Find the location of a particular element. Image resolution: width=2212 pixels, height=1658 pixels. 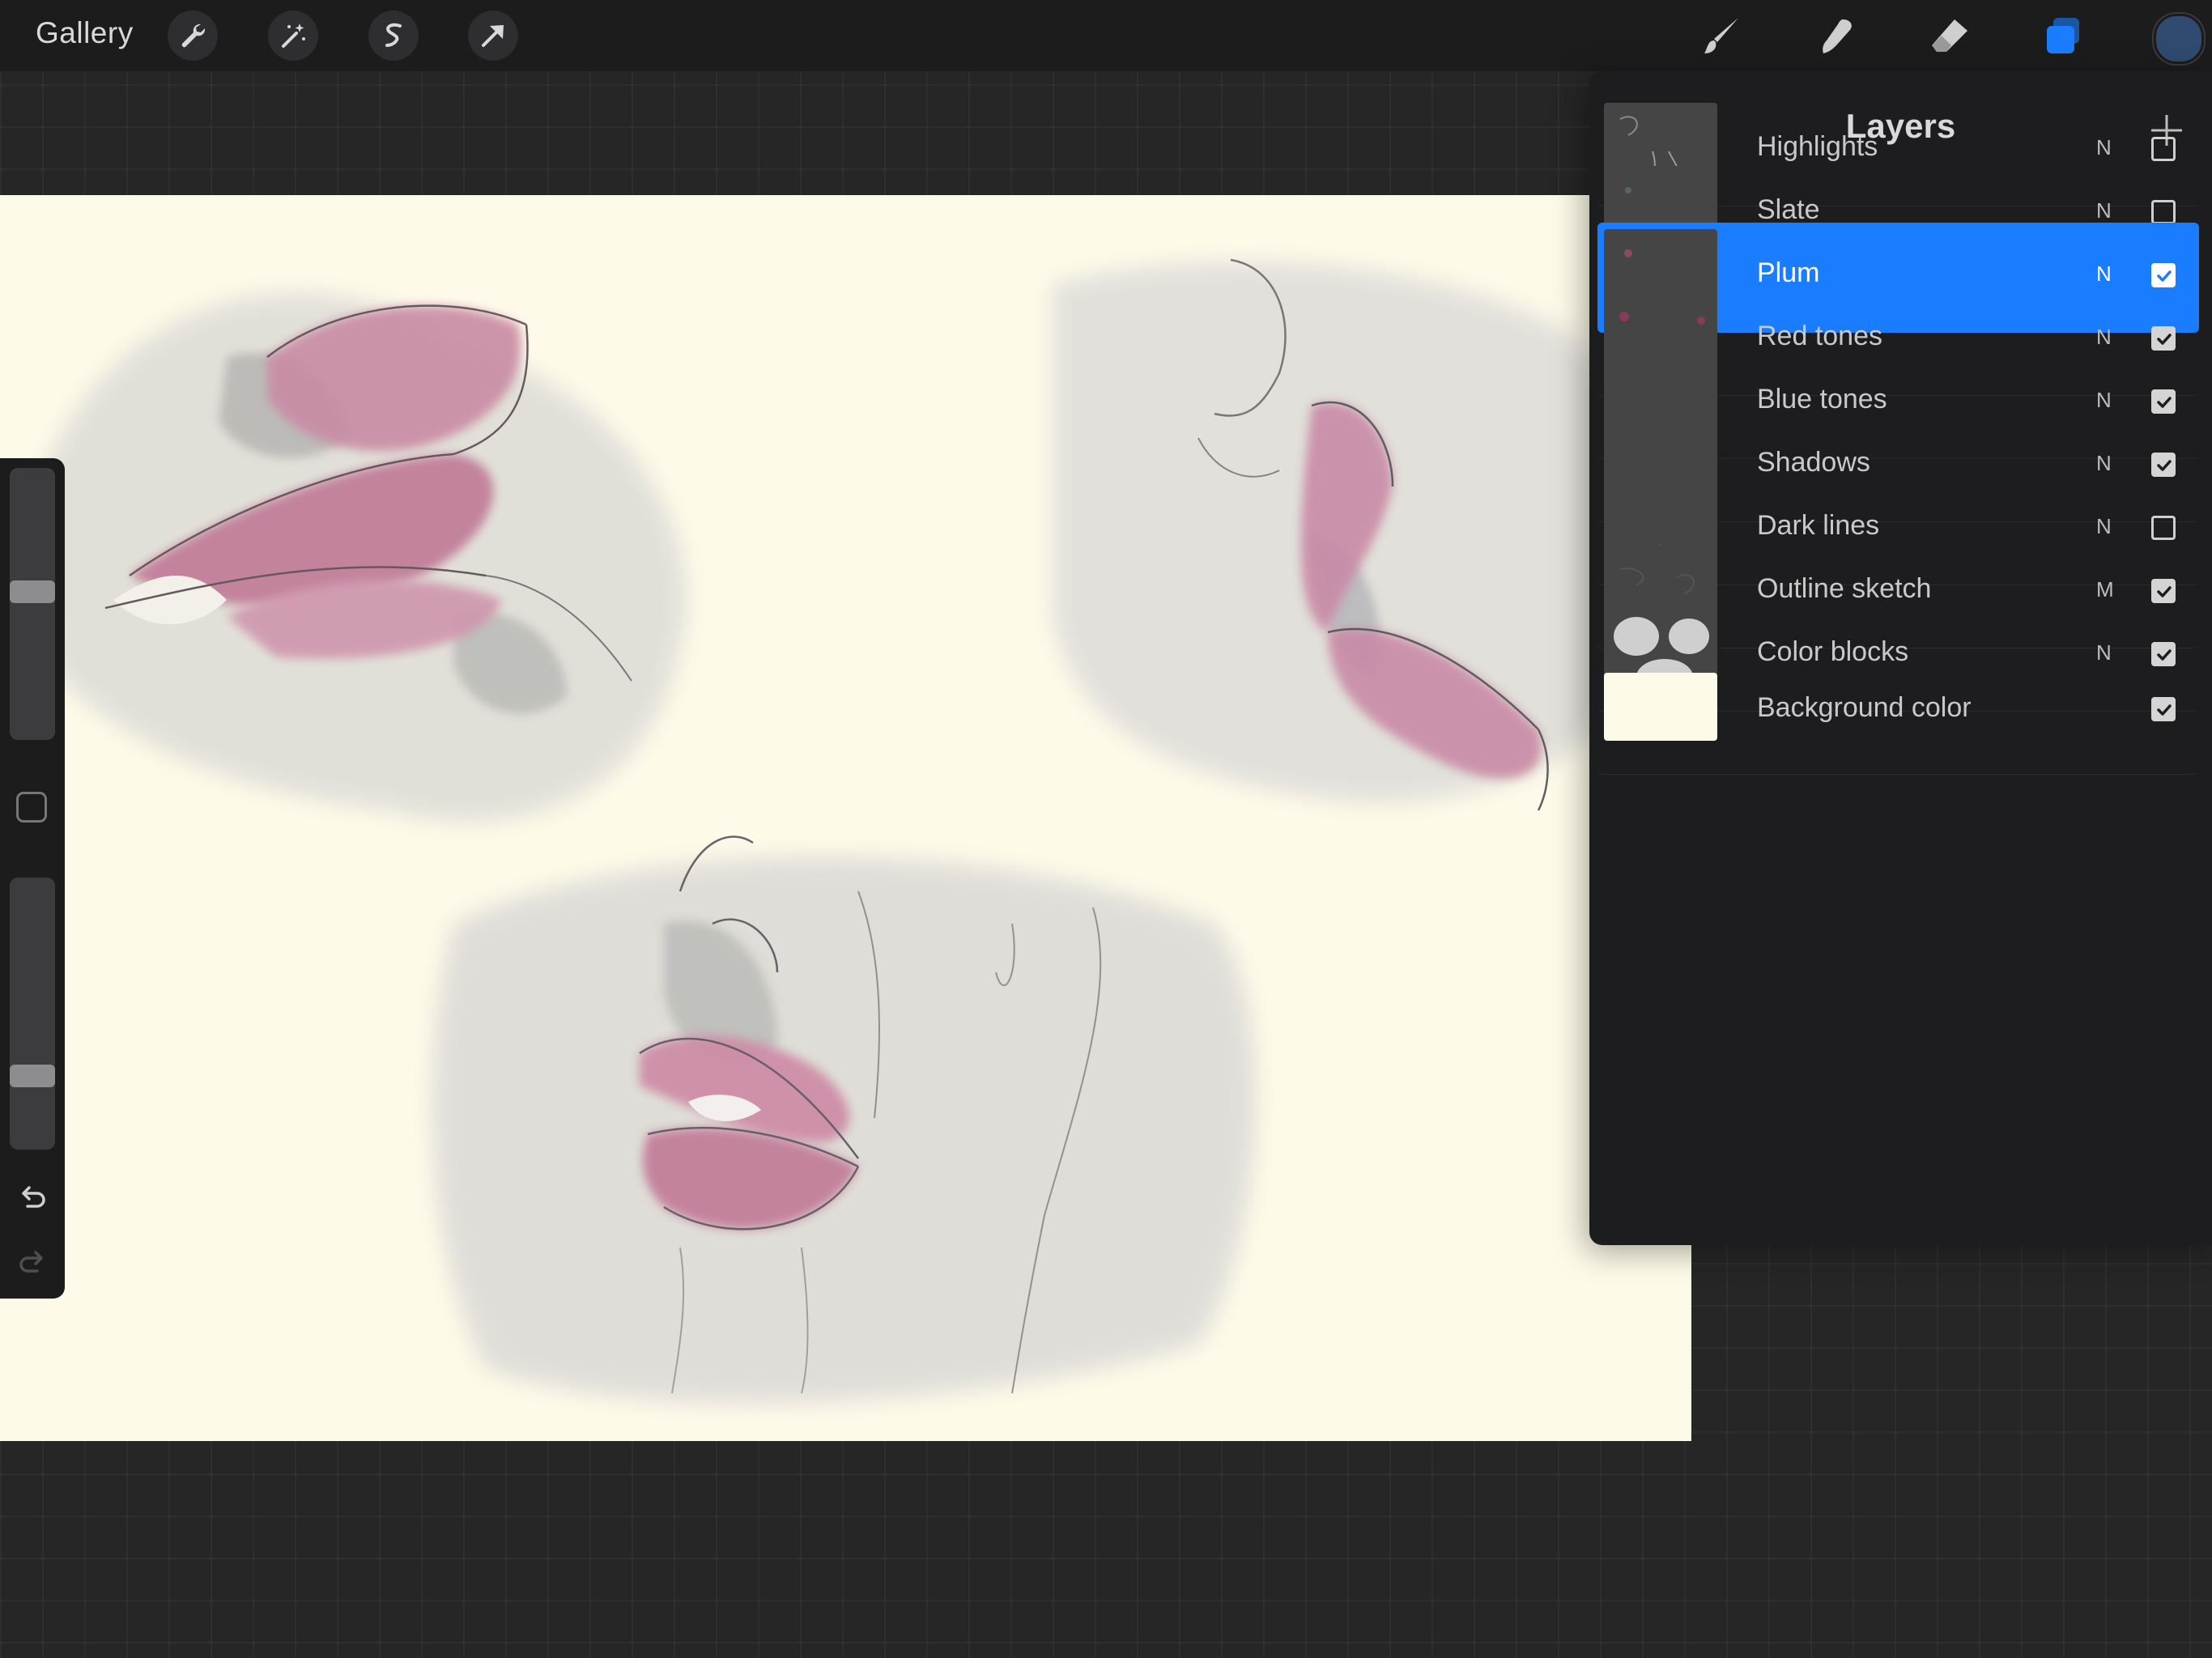

color-picker-button is located at coordinates (2179, 39).